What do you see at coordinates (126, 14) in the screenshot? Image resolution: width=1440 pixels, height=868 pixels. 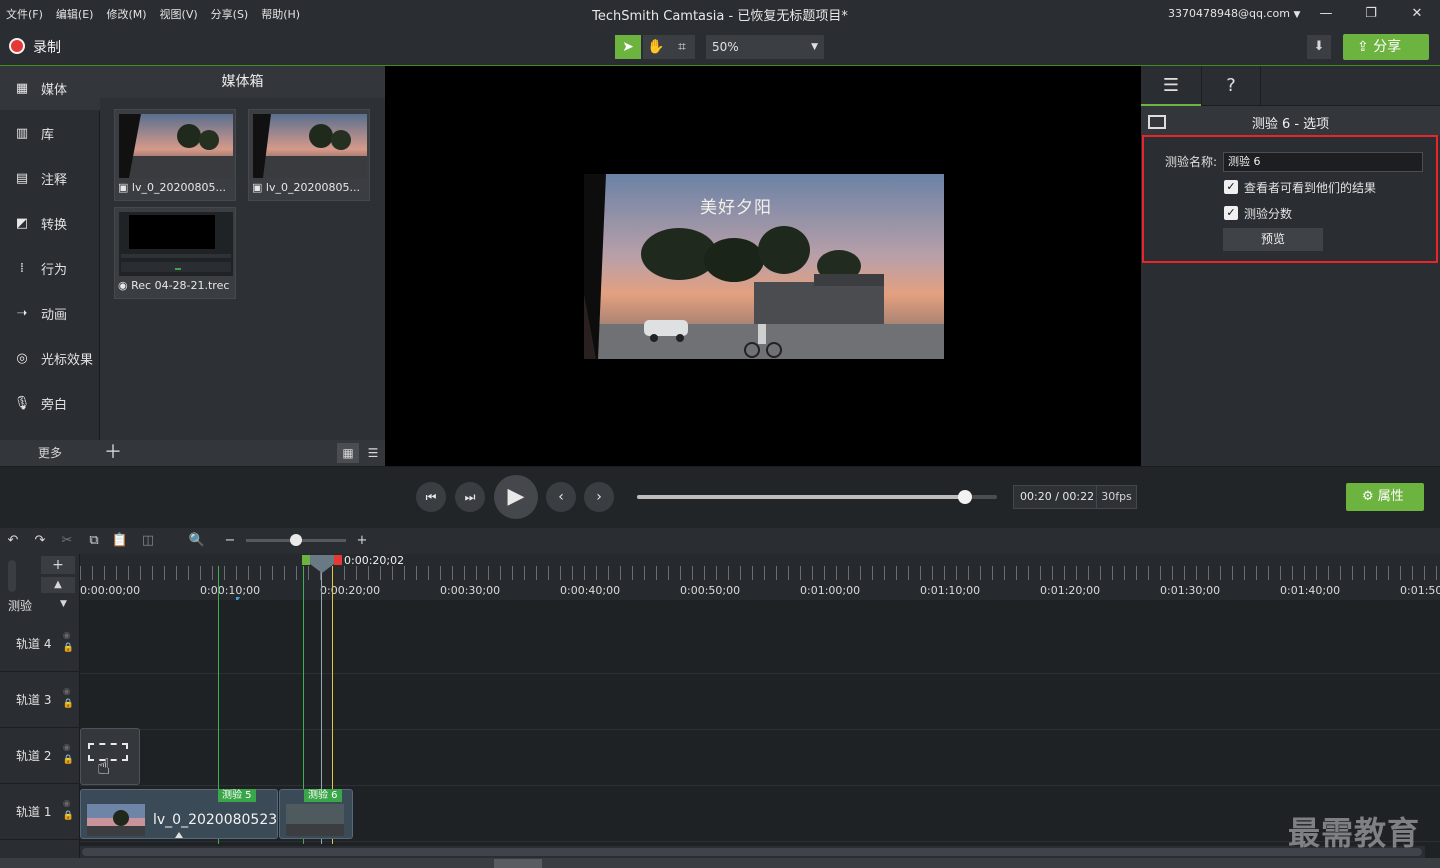 I see `menu-modify: 修改(M)` at bounding box center [126, 14].